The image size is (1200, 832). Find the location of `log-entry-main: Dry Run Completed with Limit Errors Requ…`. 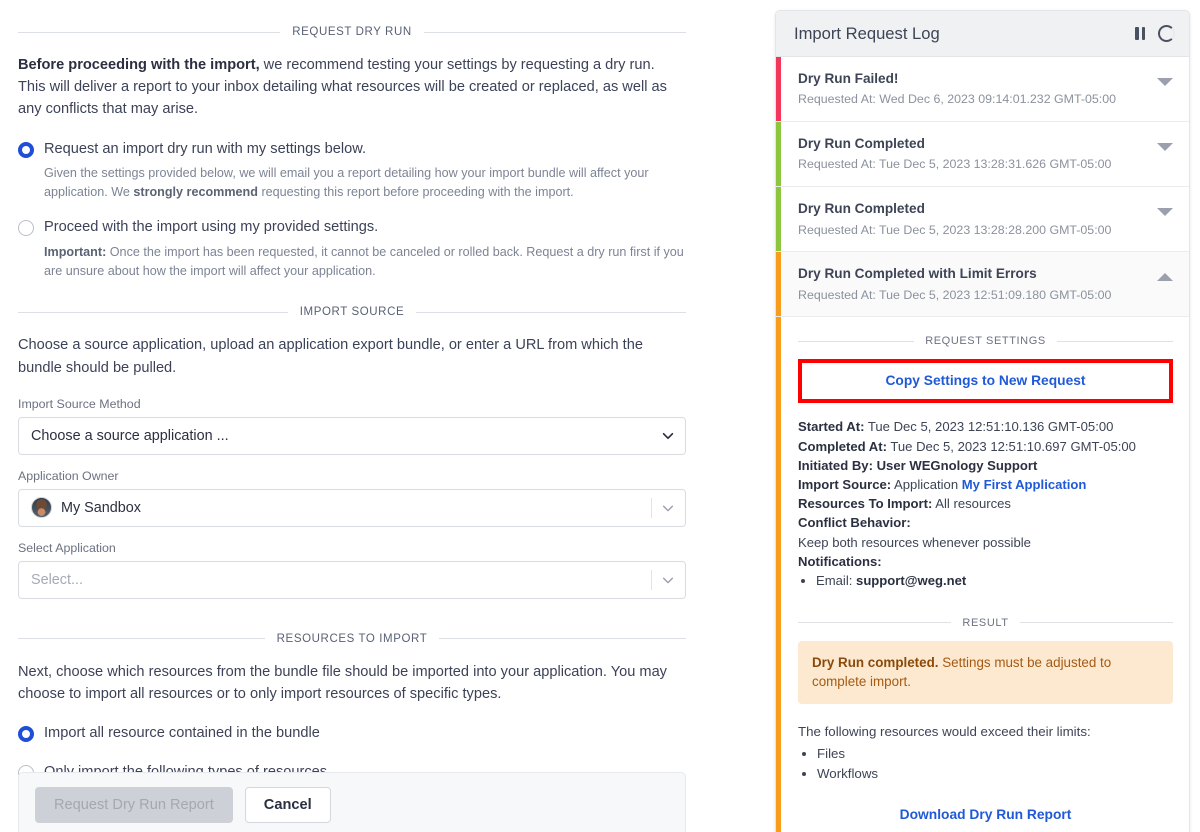

log-entry-main: Dry Run Completed with Limit Errors Requ… is located at coordinates (985, 284).